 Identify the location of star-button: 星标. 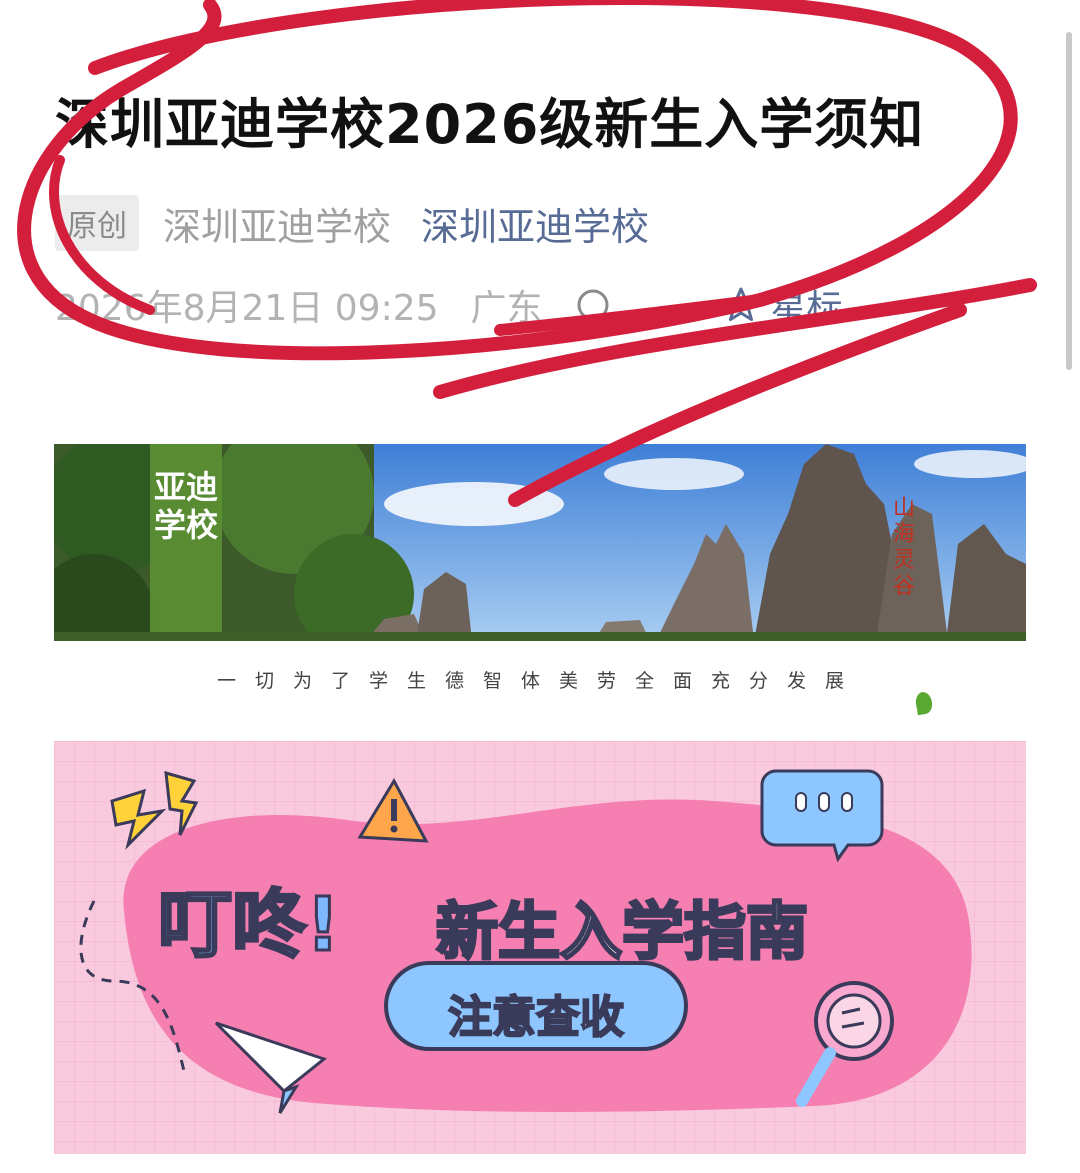
(782, 305).